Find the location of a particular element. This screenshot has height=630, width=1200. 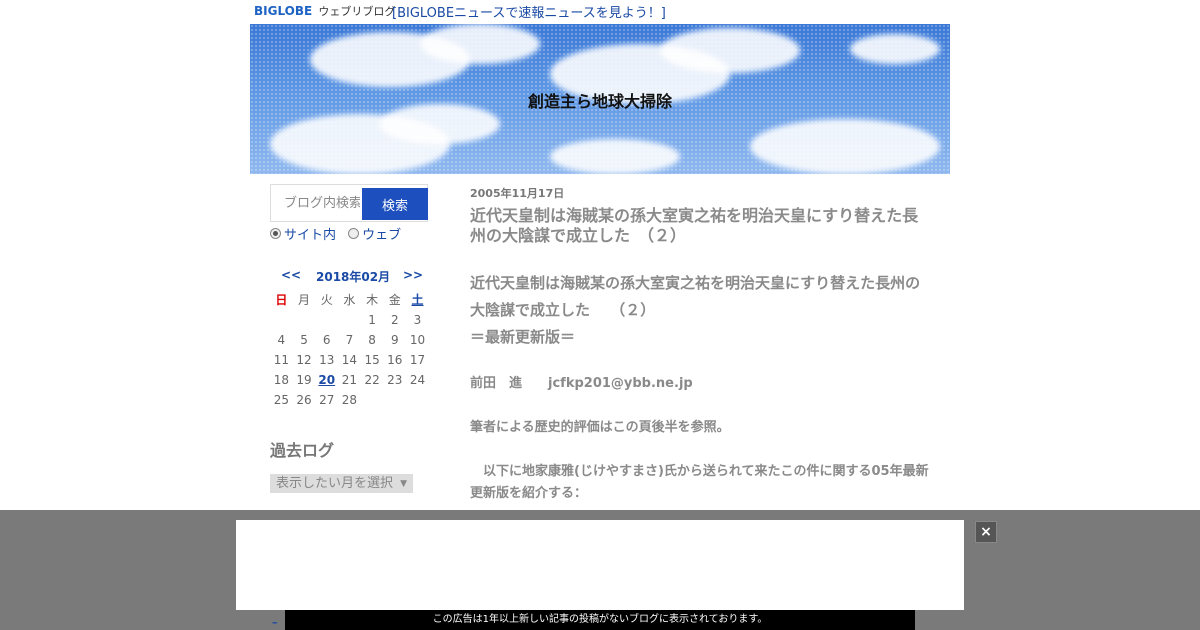

body-heading-2: ＝最新更新版＝ is located at coordinates (523, 337).